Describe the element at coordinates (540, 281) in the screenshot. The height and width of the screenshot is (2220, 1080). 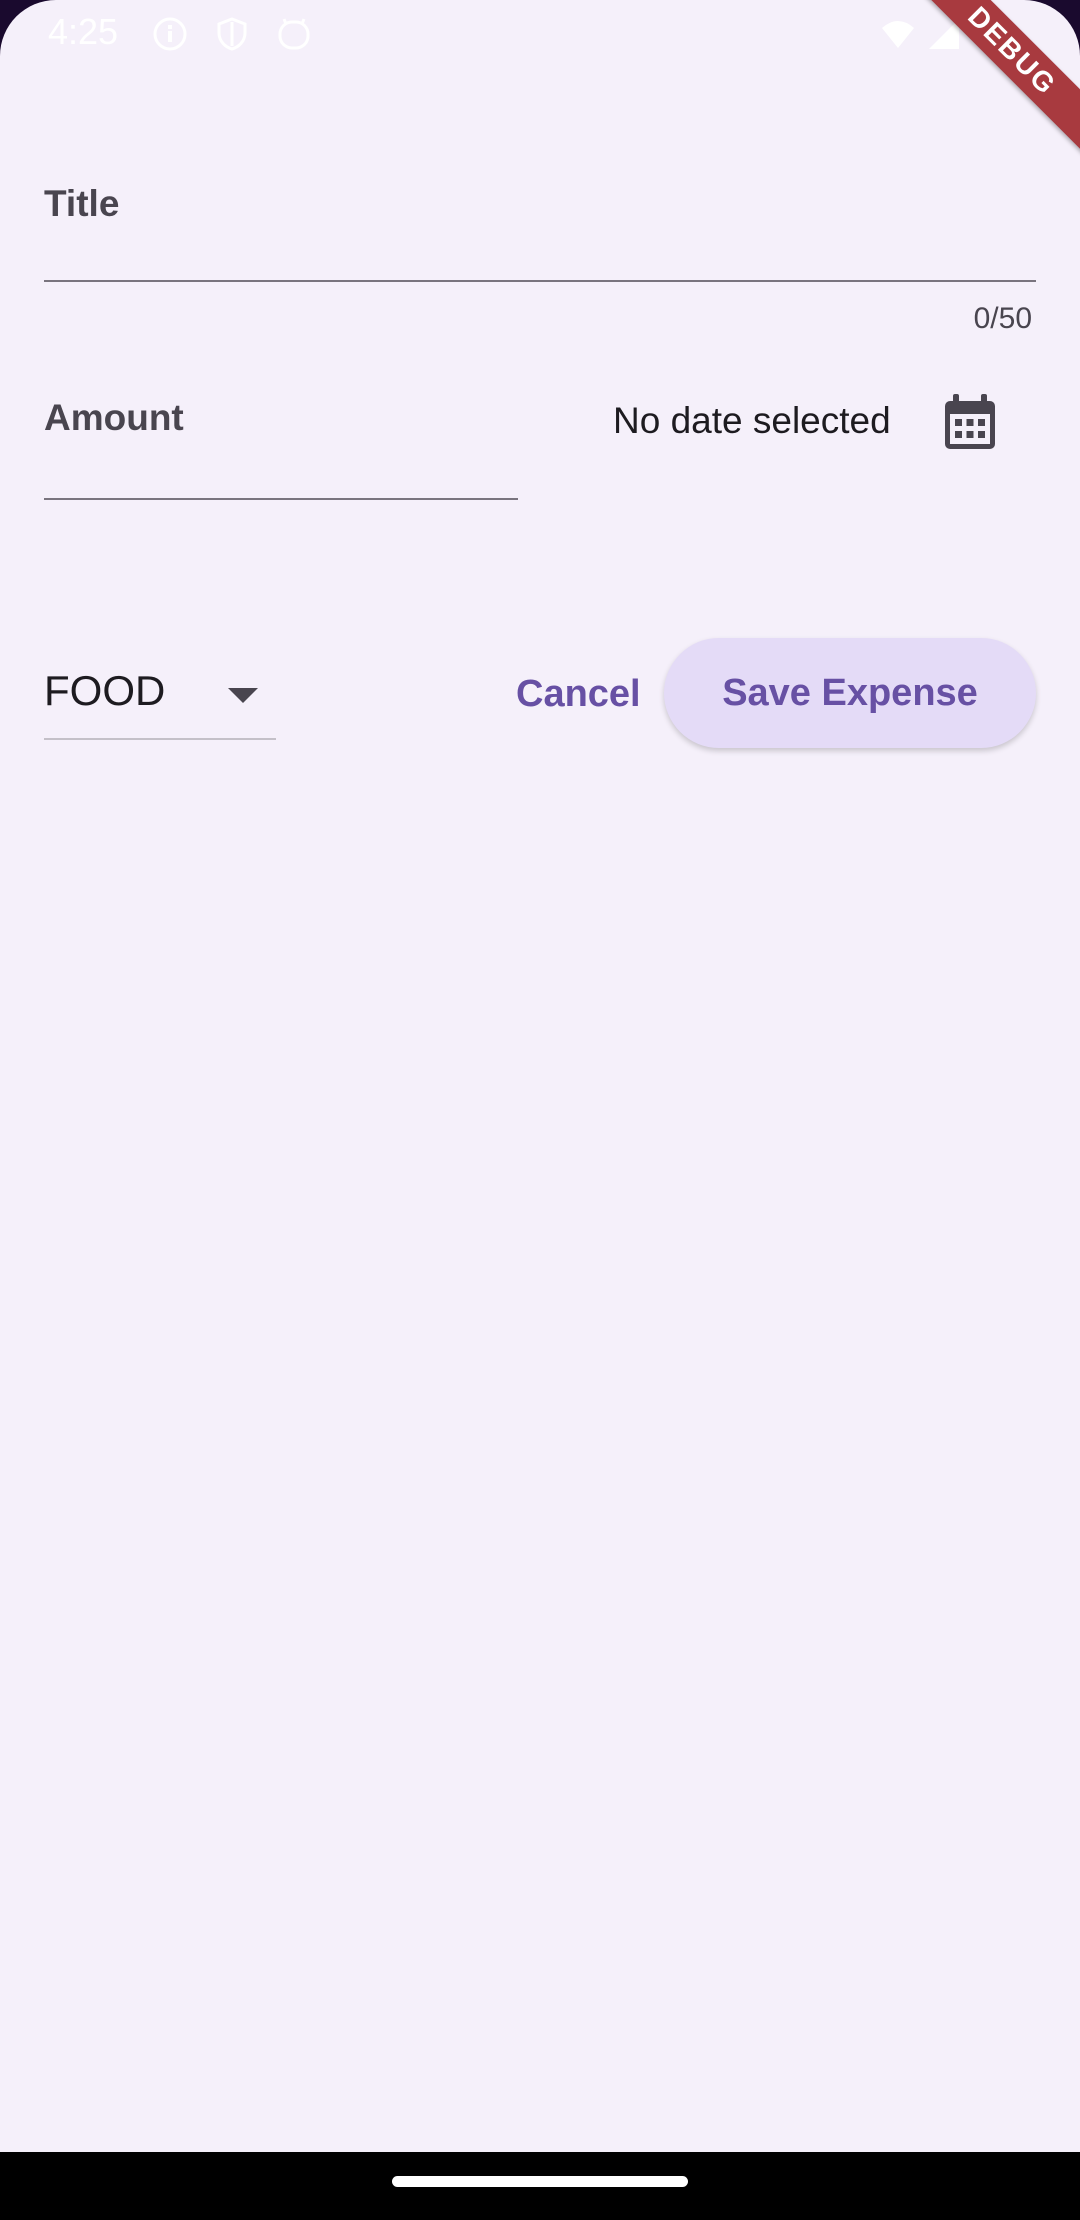
I see `title-field-underline` at that location.